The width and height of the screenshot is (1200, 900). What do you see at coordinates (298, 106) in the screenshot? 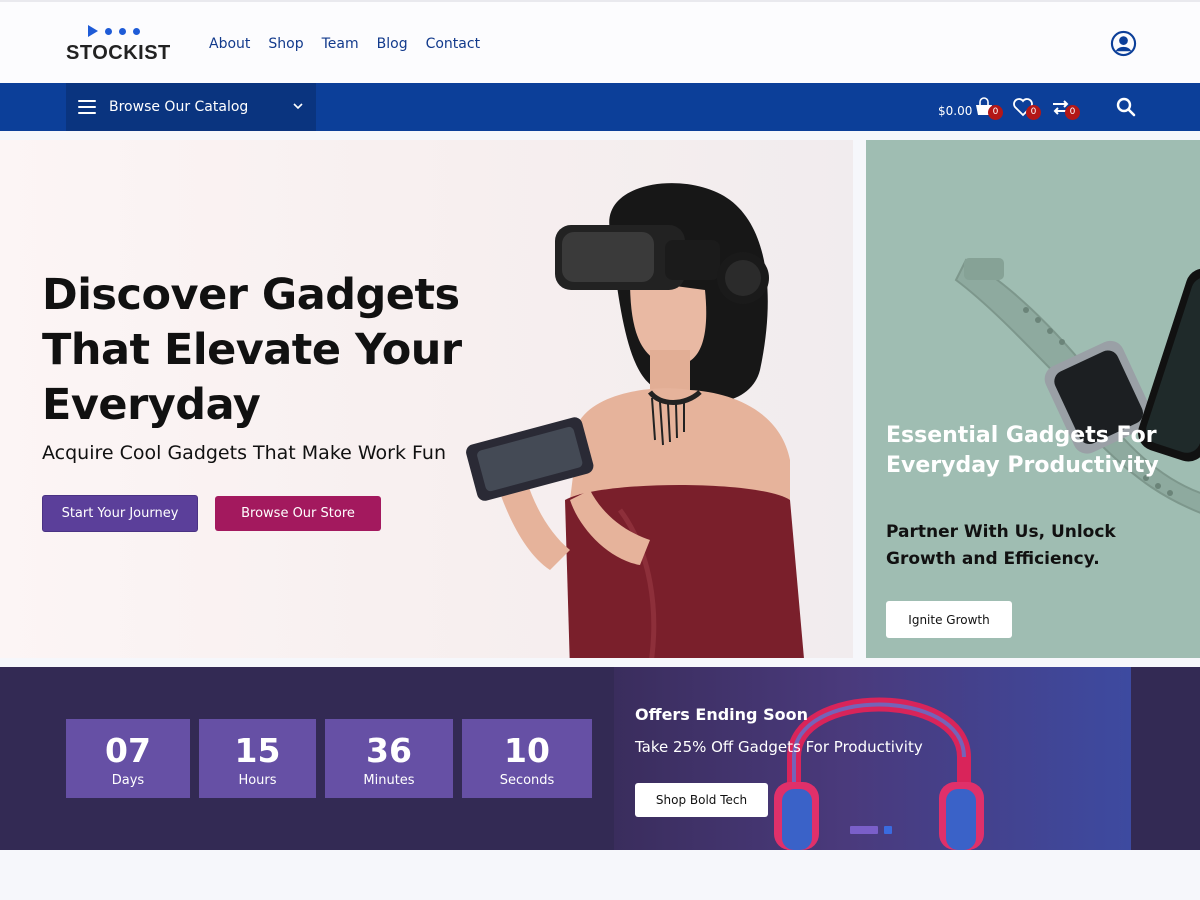
I see `chevron-down-icon` at bounding box center [298, 106].